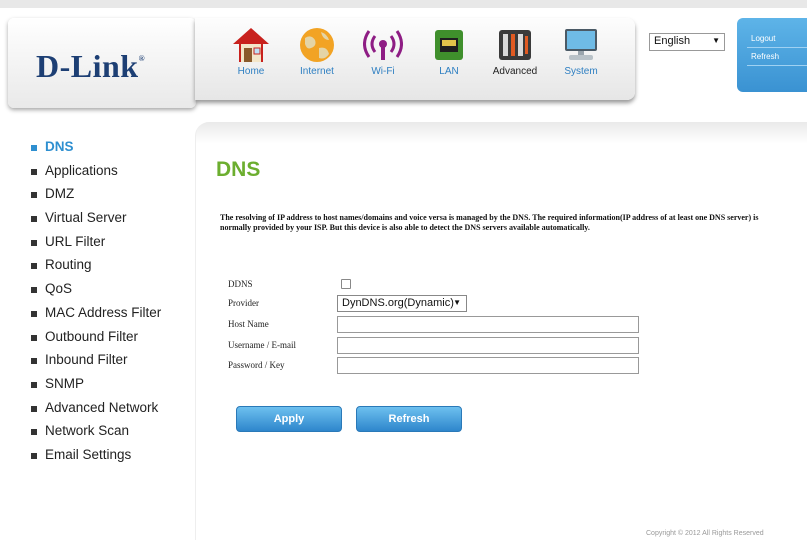  Describe the element at coordinates (97, 194) in the screenshot. I see `sidebar-item-dmz: DMZ` at that location.